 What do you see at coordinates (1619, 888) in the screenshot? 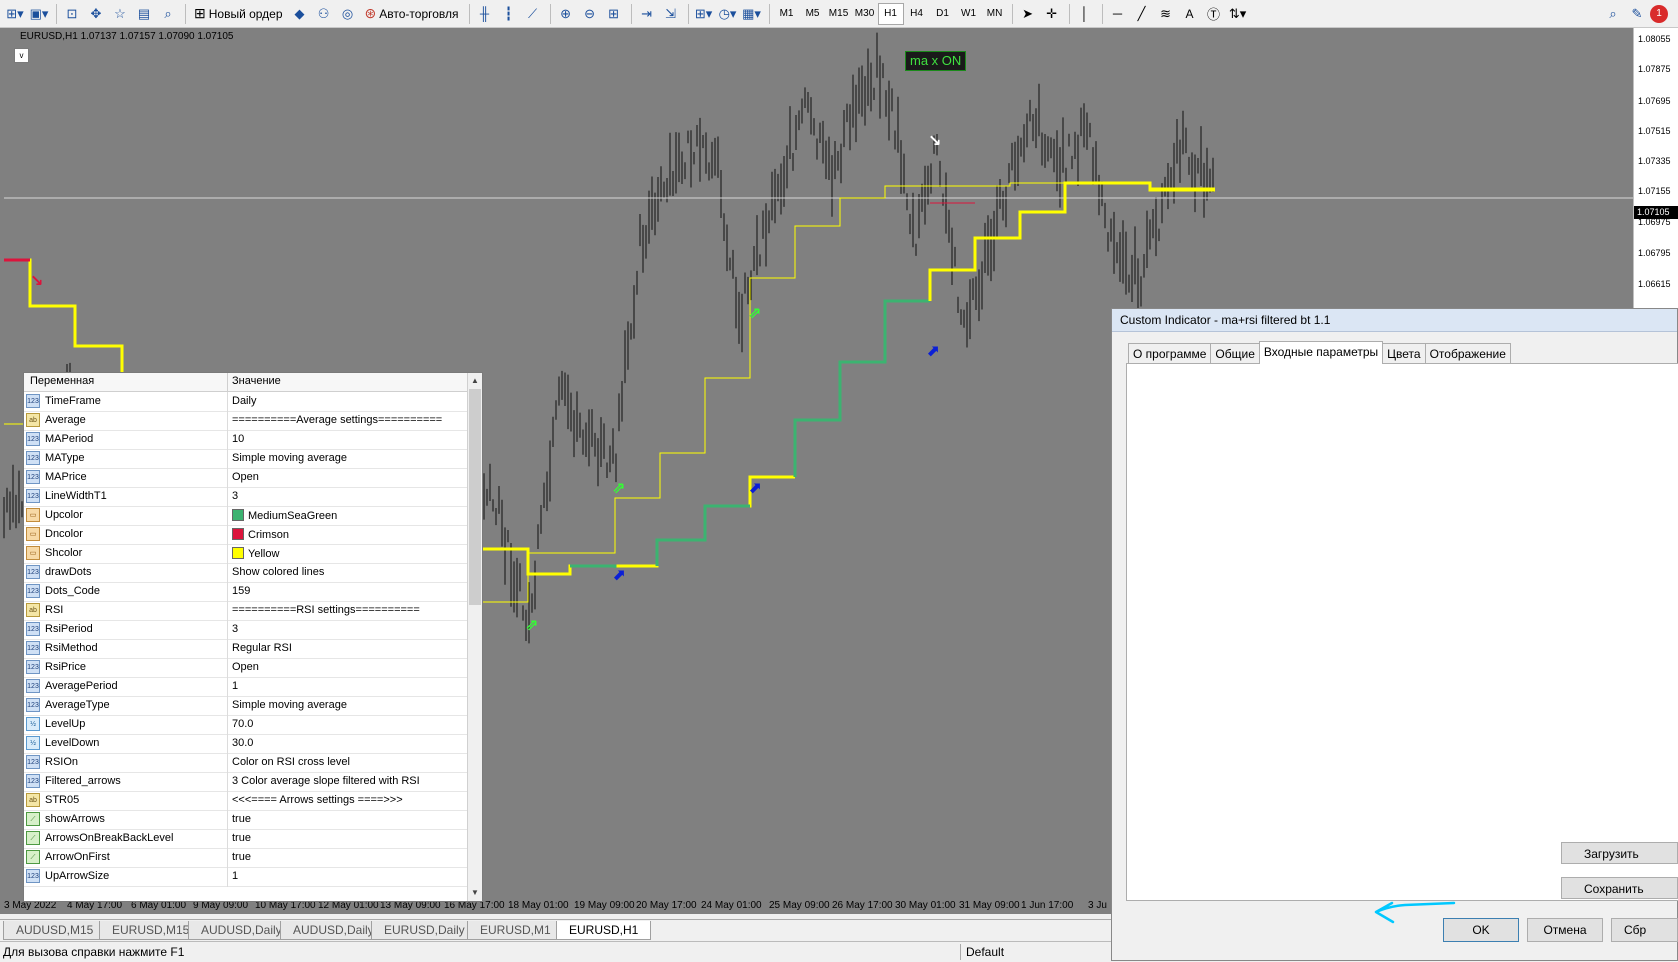
I see `save-button: Сохранить` at bounding box center [1619, 888].